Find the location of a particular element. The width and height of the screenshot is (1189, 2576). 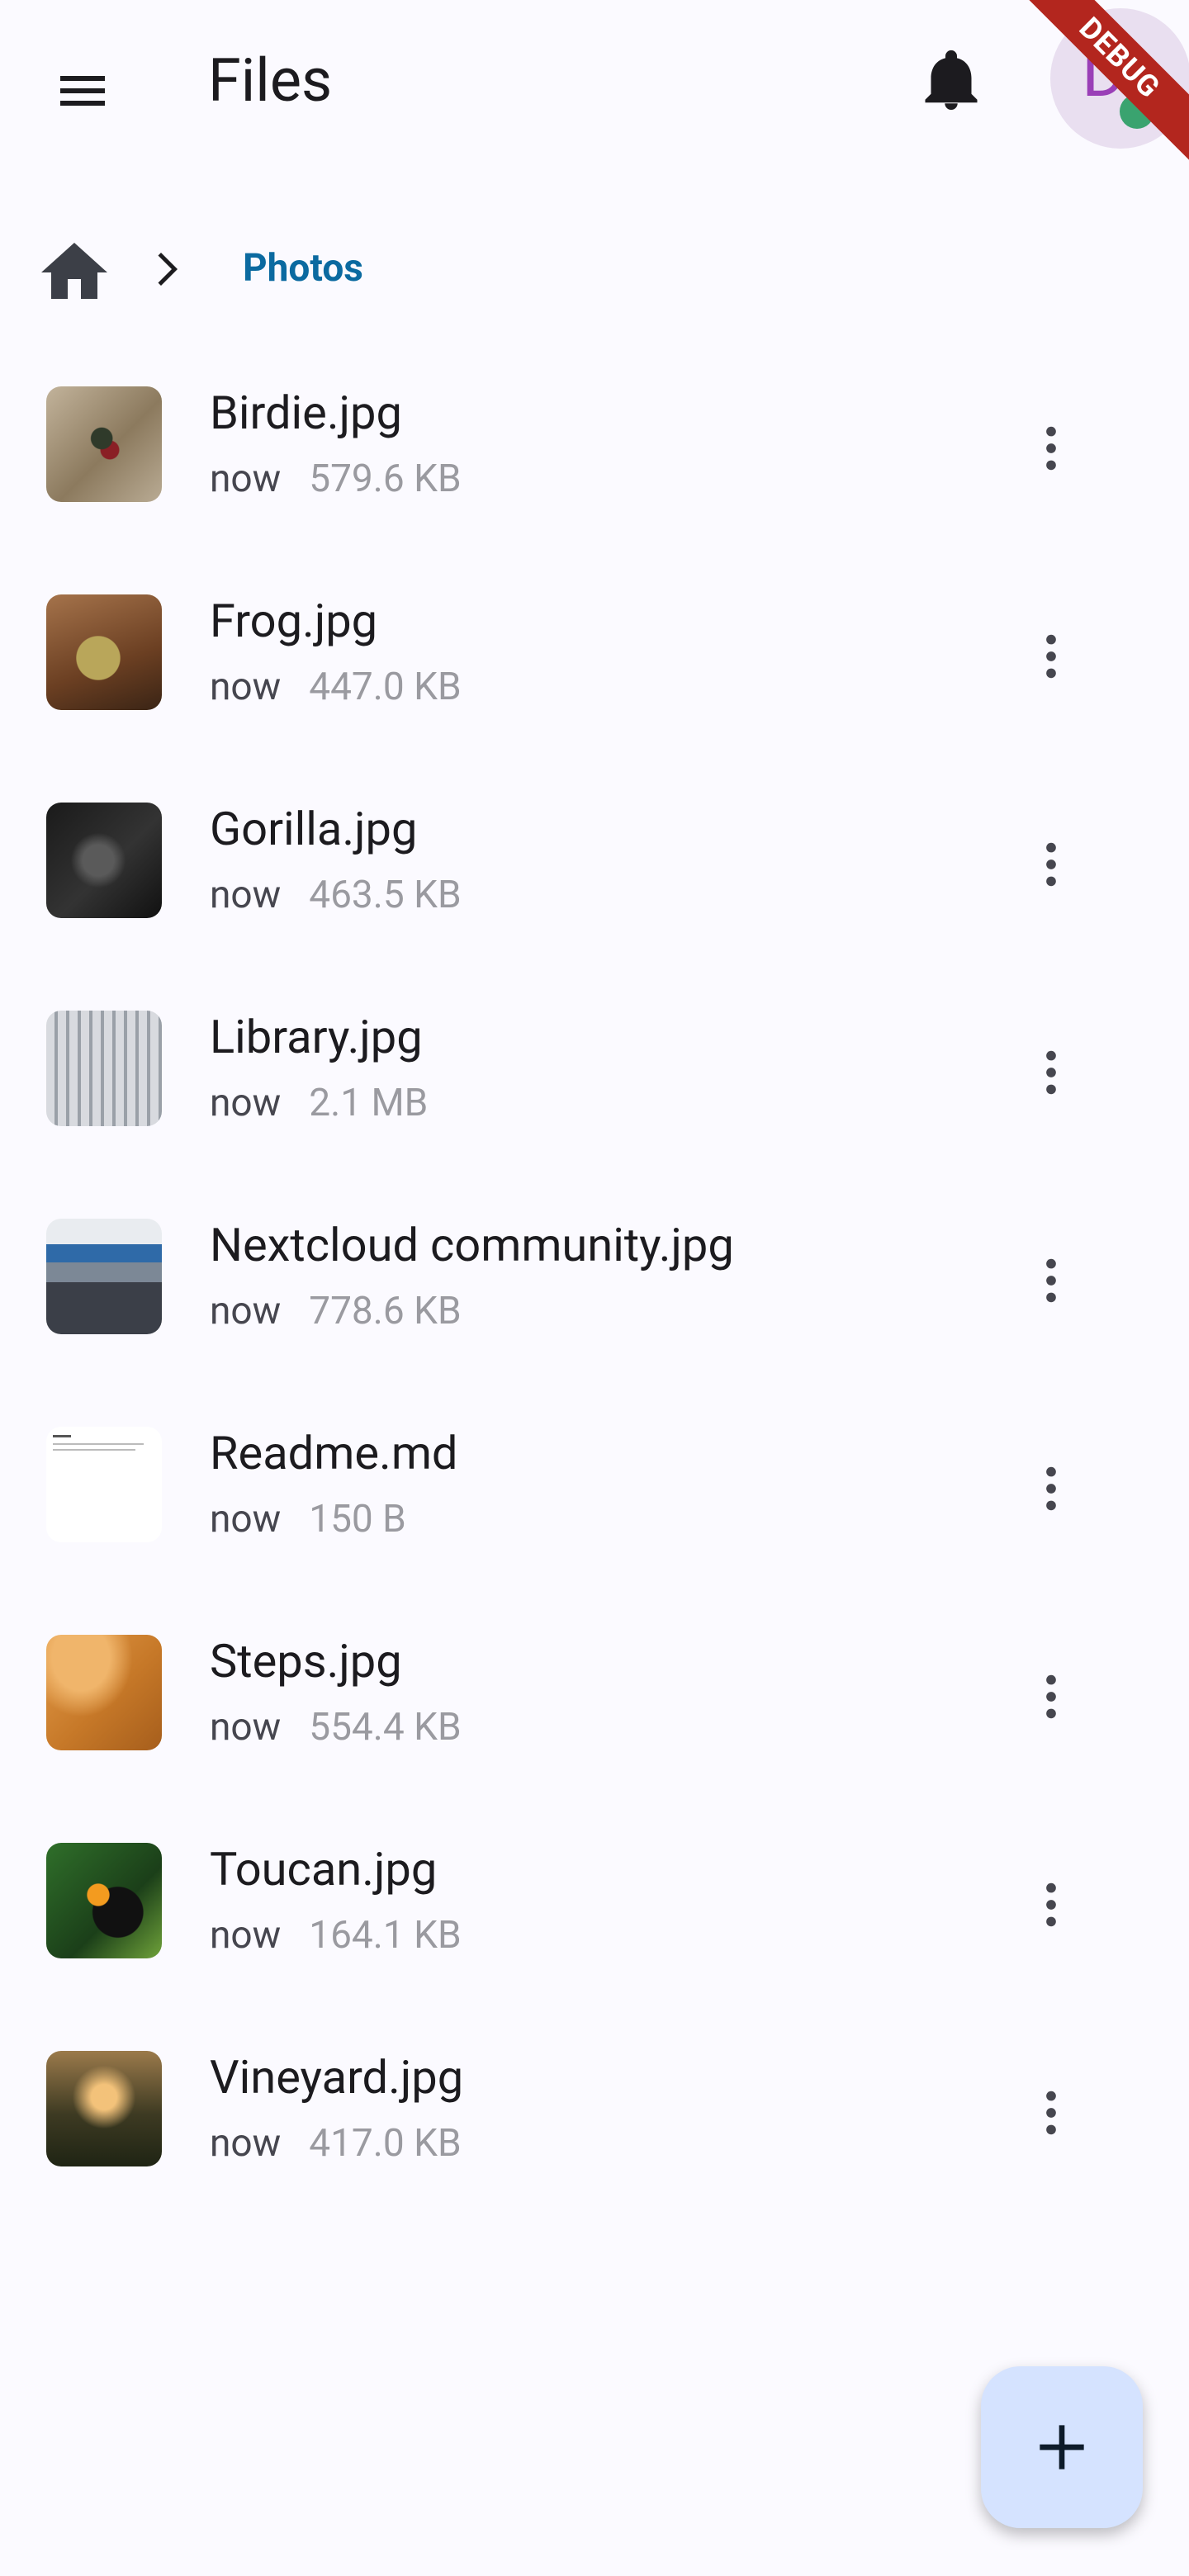

bell-icon is located at coordinates (951, 80).